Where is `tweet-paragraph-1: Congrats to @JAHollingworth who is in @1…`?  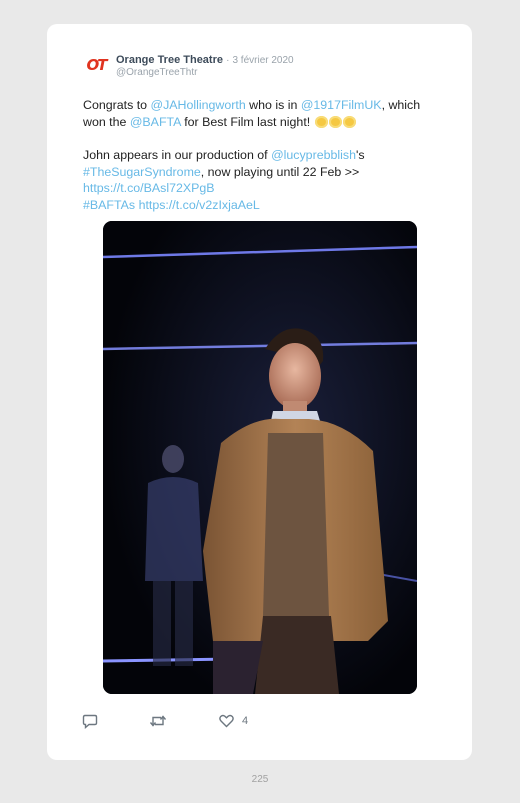 tweet-paragraph-1: Congrats to @JAHollingworth who is in @1… is located at coordinates (255, 113).